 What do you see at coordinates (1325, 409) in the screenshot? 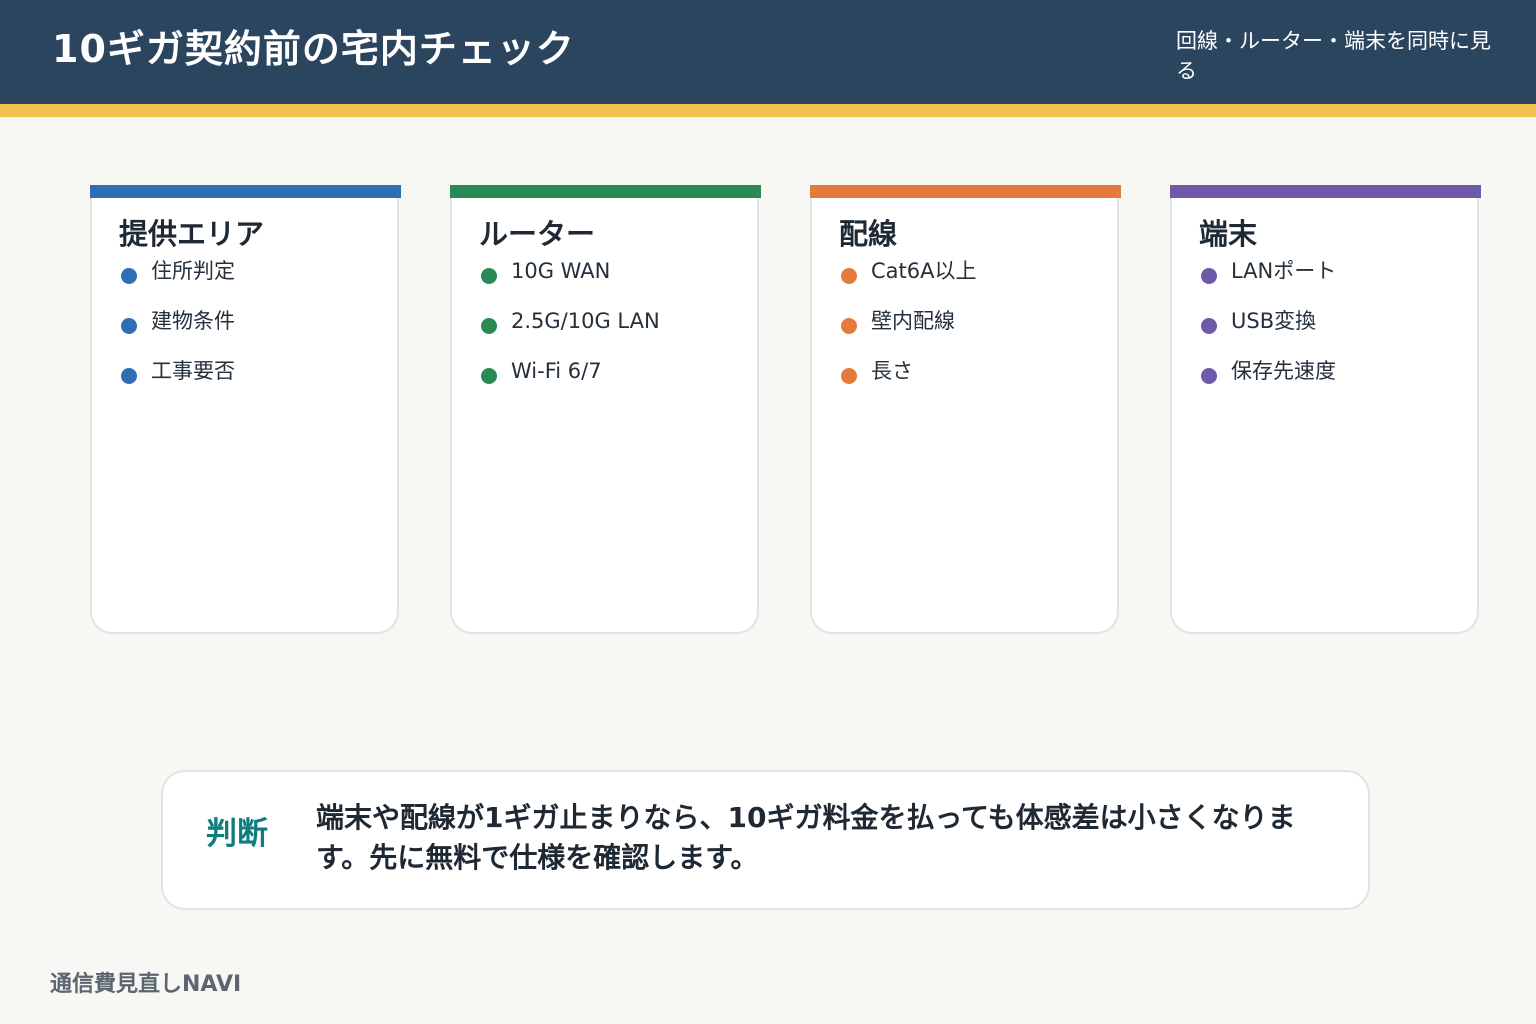
I see `card-device: 端末 LANポート USB変換 保存先速度` at bounding box center [1325, 409].